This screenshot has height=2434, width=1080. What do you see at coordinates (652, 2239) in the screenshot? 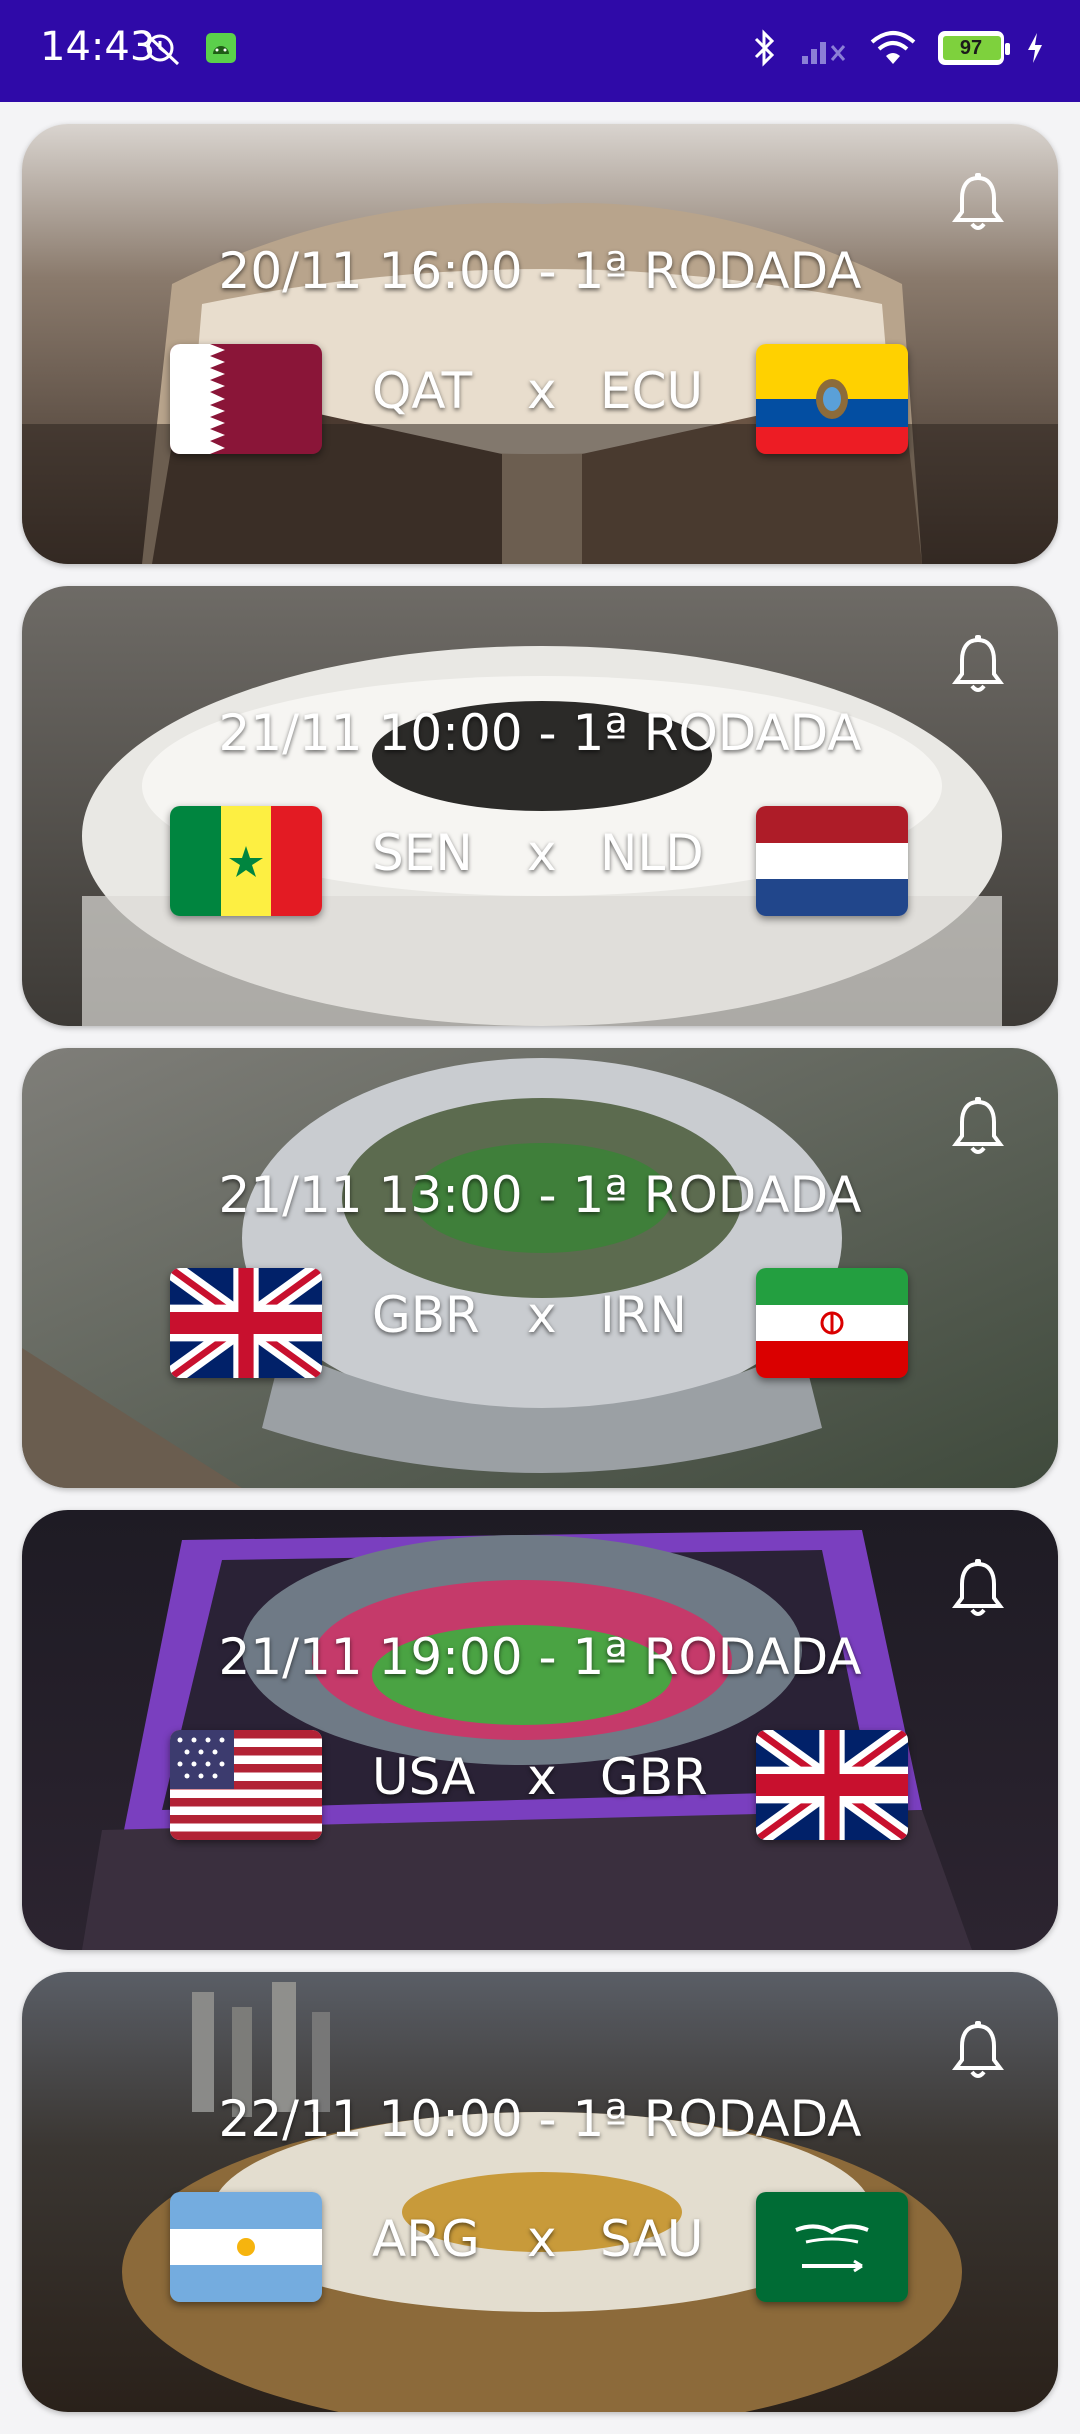
I see `away-team: SAU` at bounding box center [652, 2239].